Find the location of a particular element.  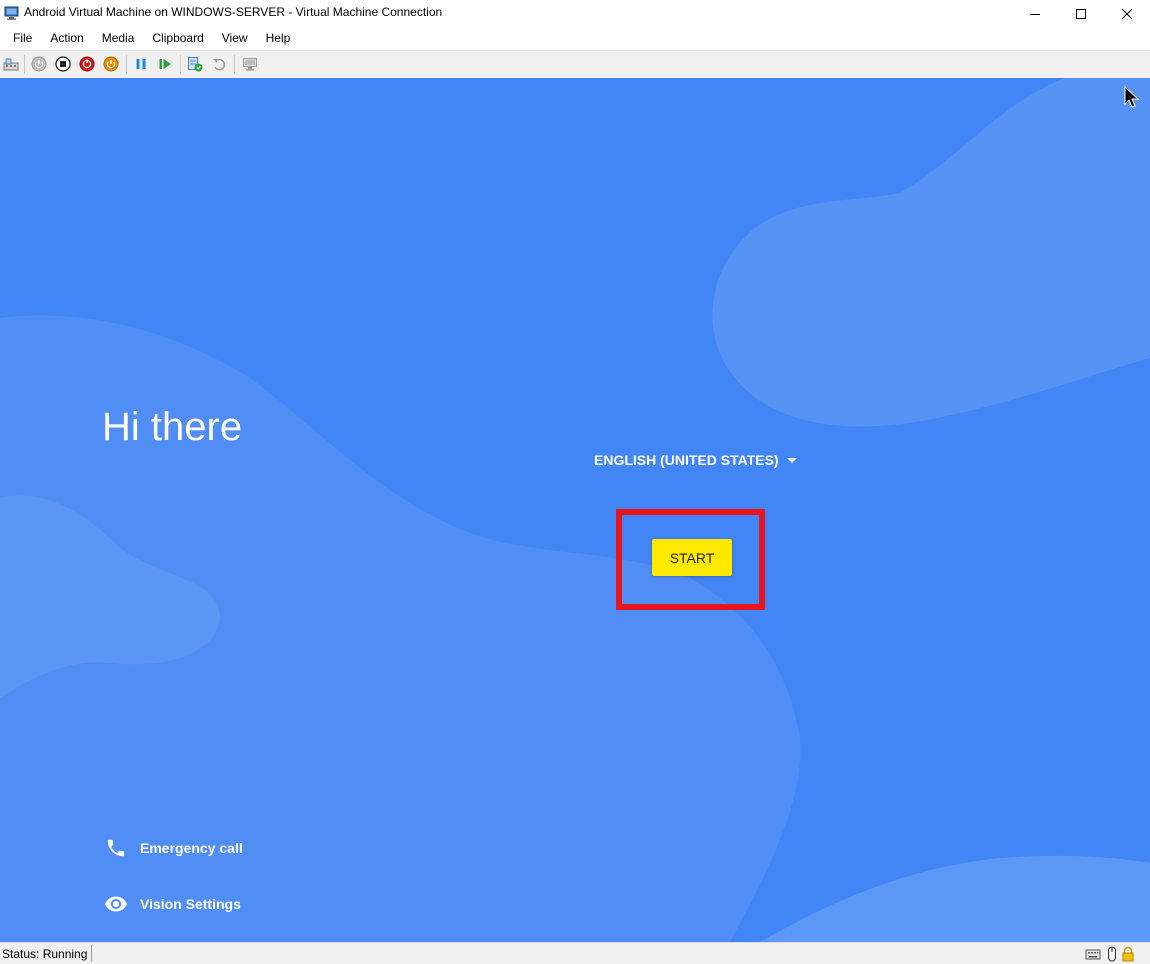

mouse-pointer-icon is located at coordinates (1132, 97).